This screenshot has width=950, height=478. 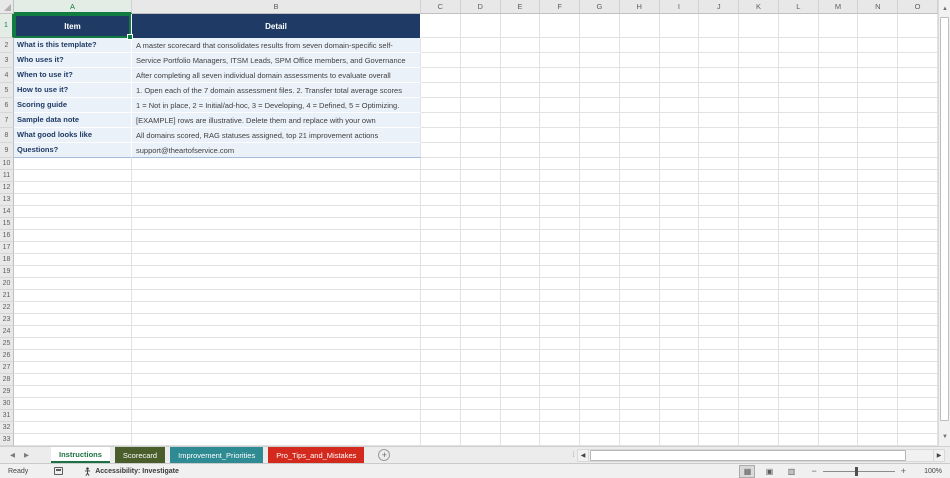 What do you see at coordinates (384, 455) in the screenshot?
I see `add-sheet-button: +` at bounding box center [384, 455].